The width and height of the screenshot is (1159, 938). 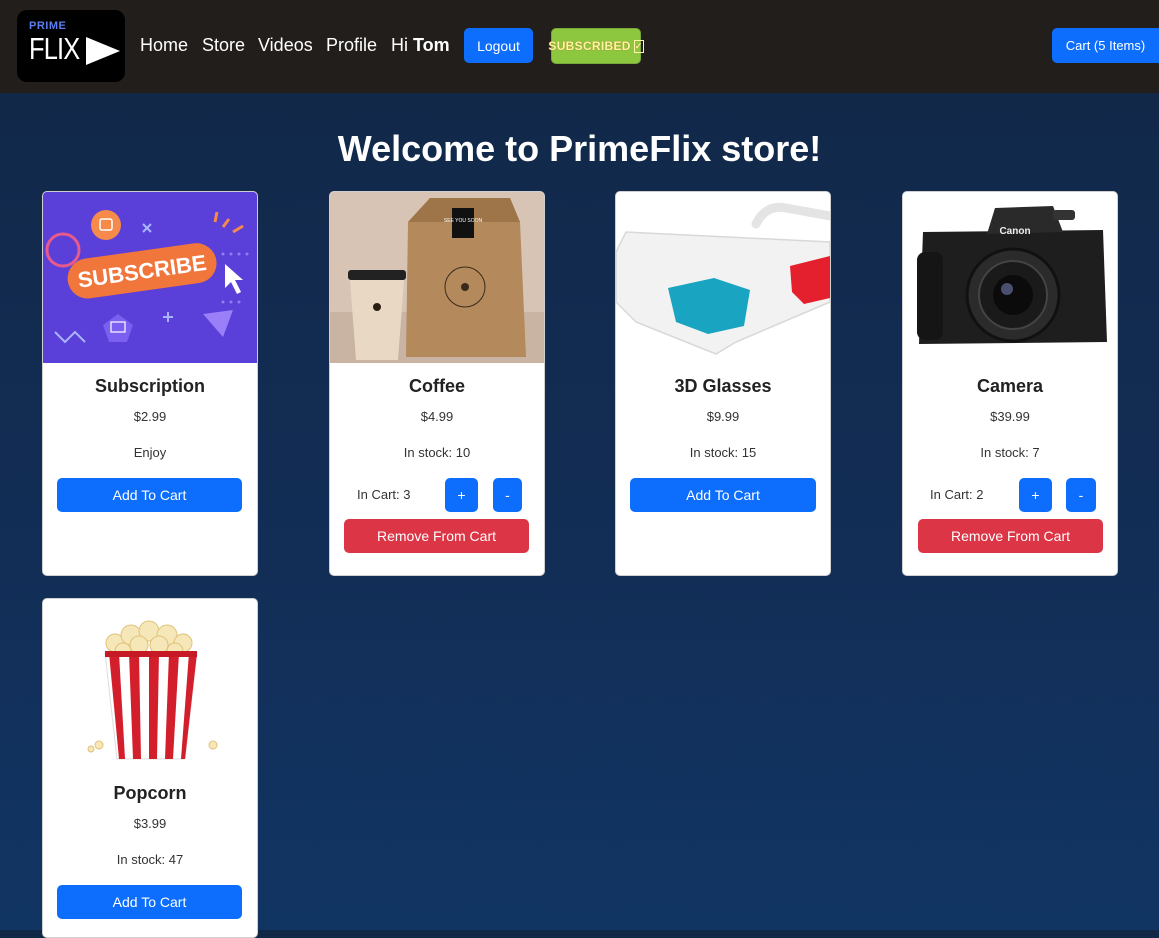 I want to click on product-card-popcorn: Popcorn $3.99 In stock: 47 Add To Cart, so click(x=150, y=768).